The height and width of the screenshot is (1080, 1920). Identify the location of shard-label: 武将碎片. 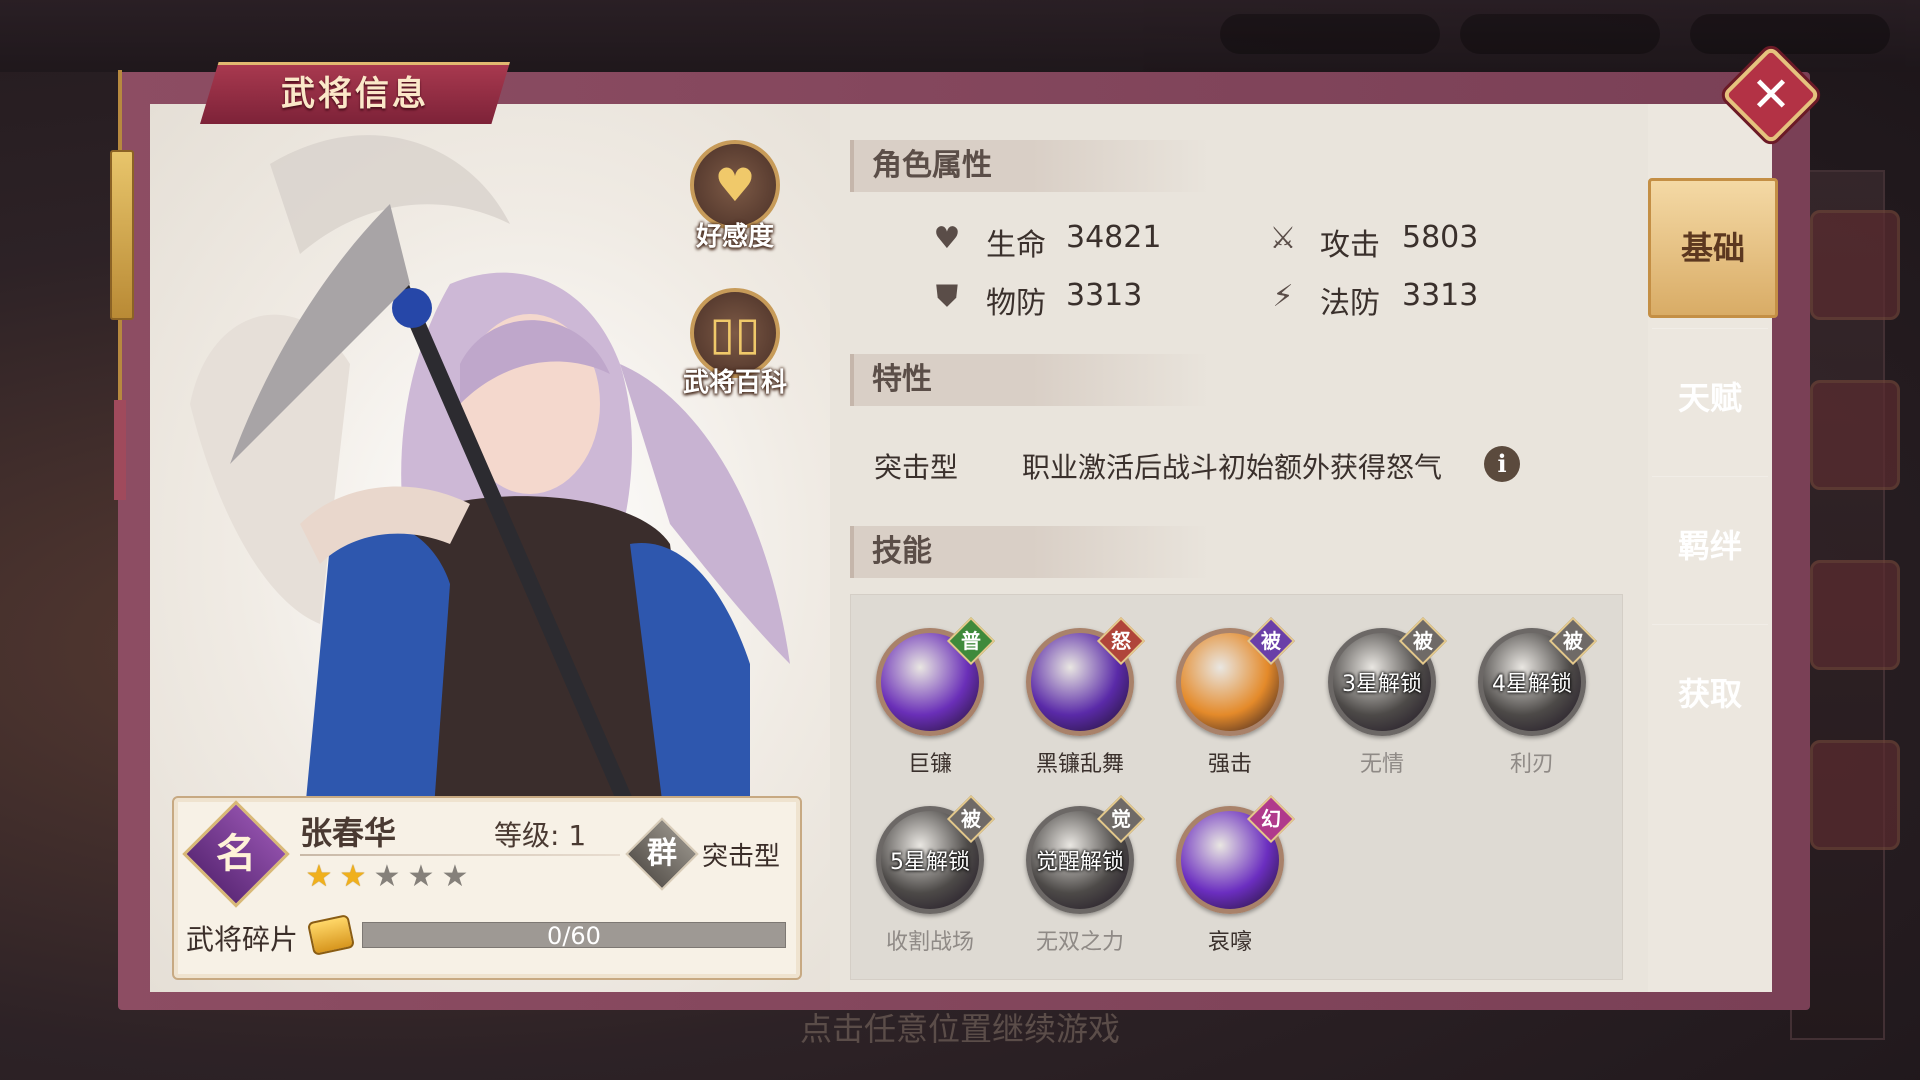
(242, 939).